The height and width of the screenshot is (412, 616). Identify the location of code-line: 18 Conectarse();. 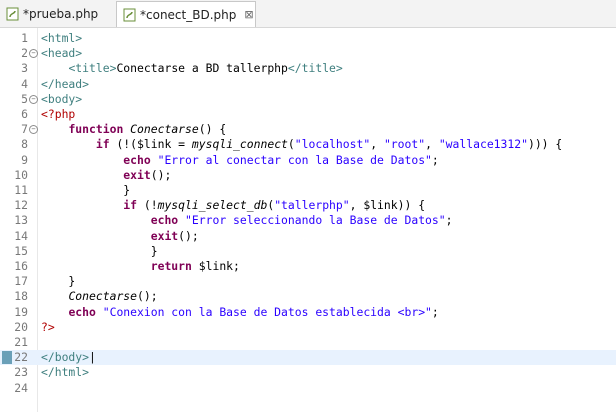
(308, 296).